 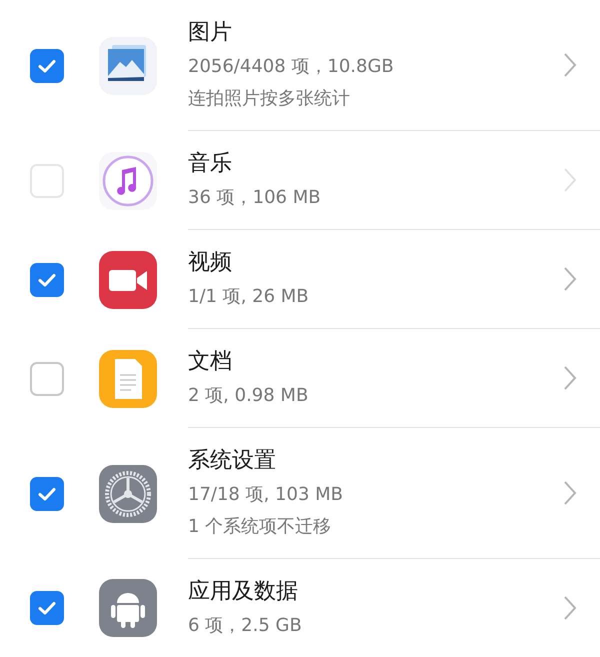 What do you see at coordinates (128, 280) in the screenshot?
I see `video-camera-icon` at bounding box center [128, 280].